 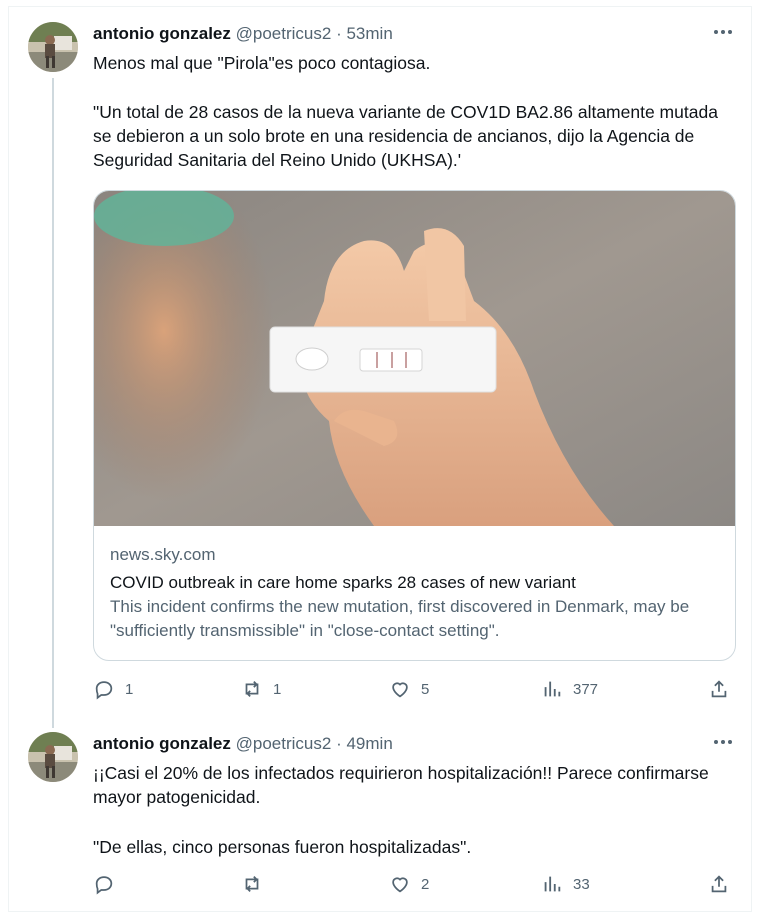 What do you see at coordinates (425, 884) in the screenshot?
I see `like-count: 2` at bounding box center [425, 884].